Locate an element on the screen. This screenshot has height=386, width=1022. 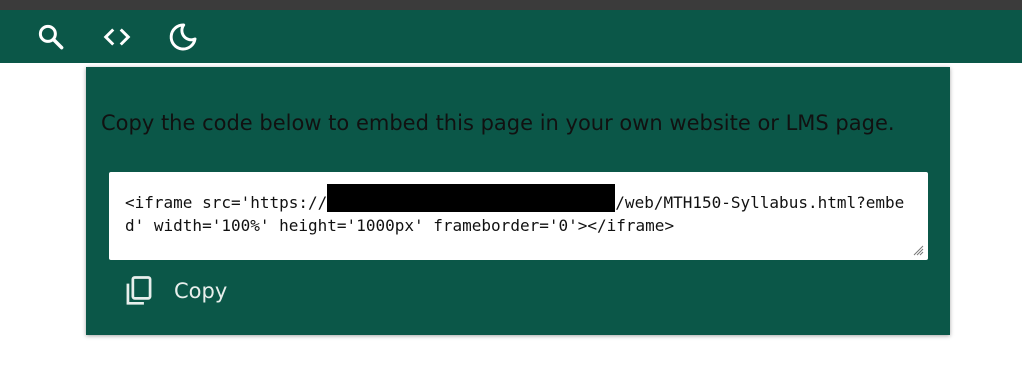
embed-code-prefix: <iframe src='https:// is located at coordinates (226, 202).